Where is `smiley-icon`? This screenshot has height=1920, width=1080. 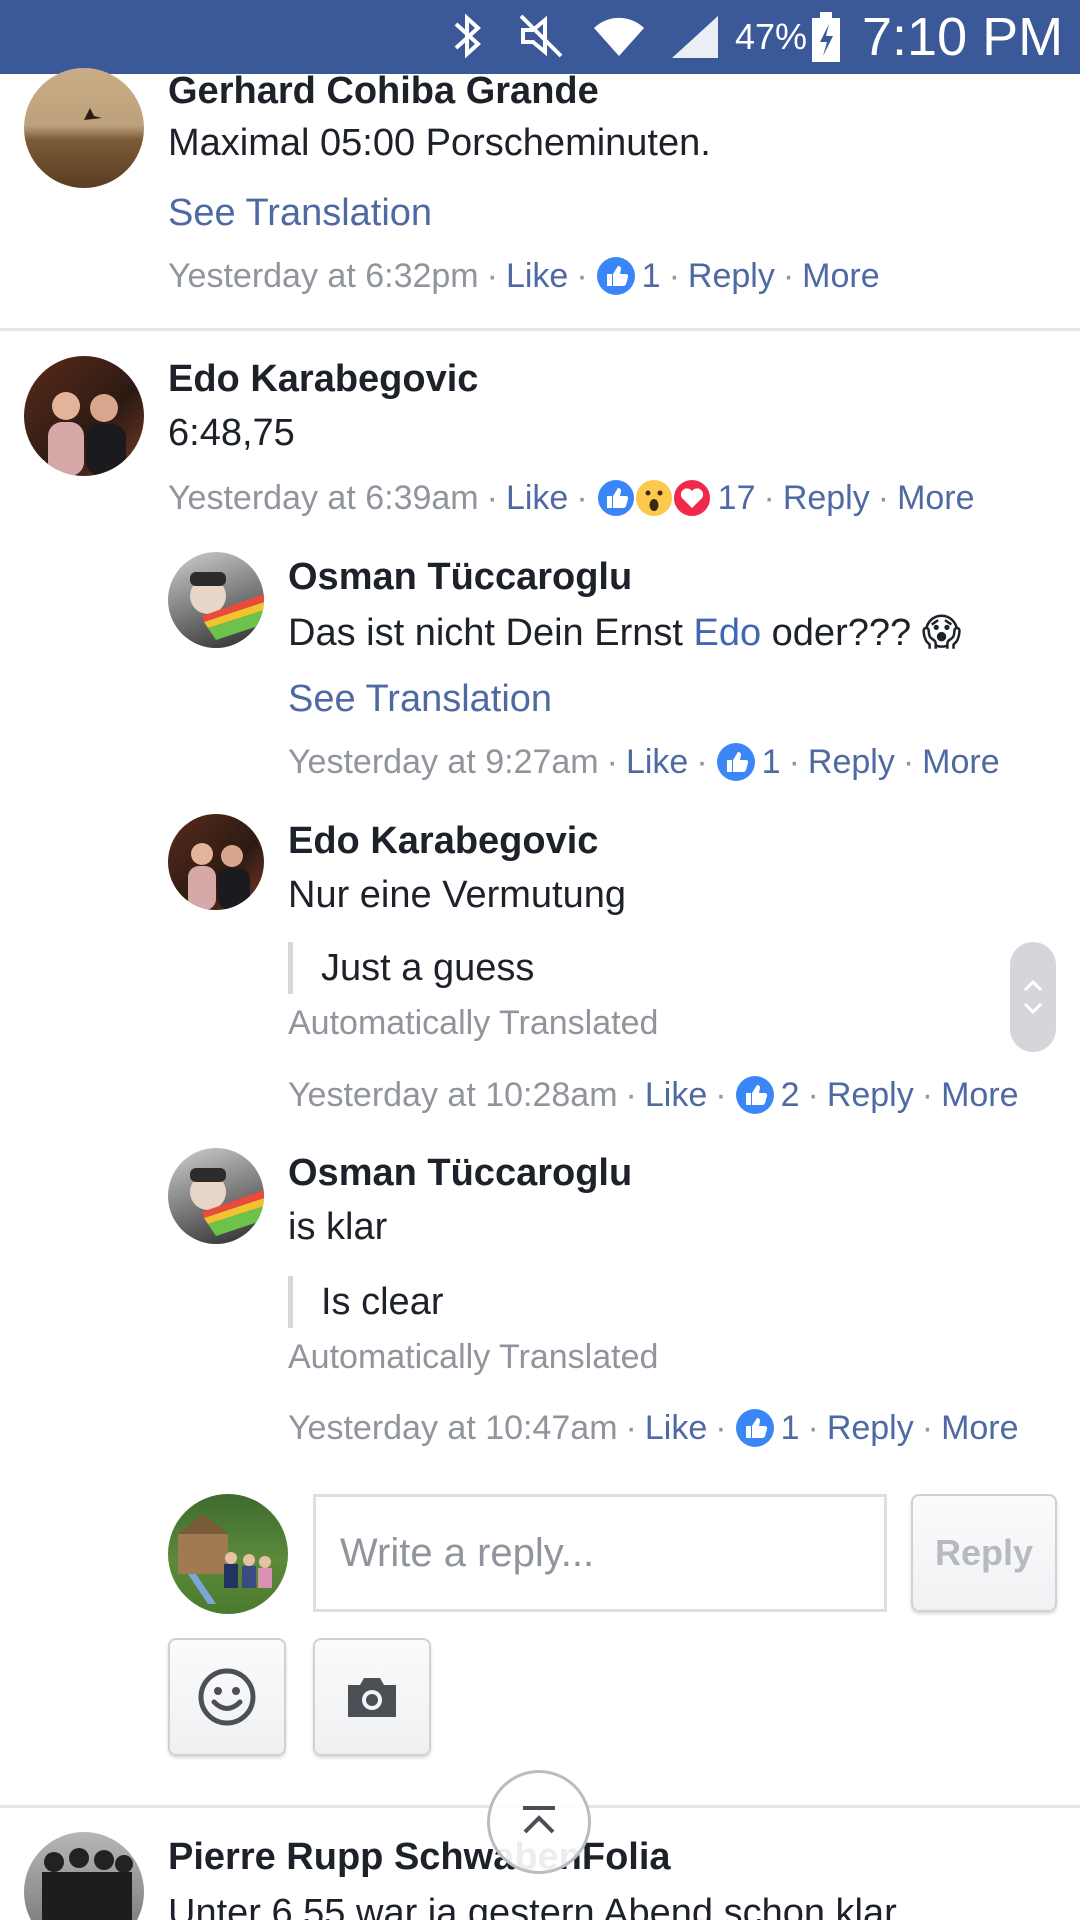 smiley-icon is located at coordinates (227, 1697).